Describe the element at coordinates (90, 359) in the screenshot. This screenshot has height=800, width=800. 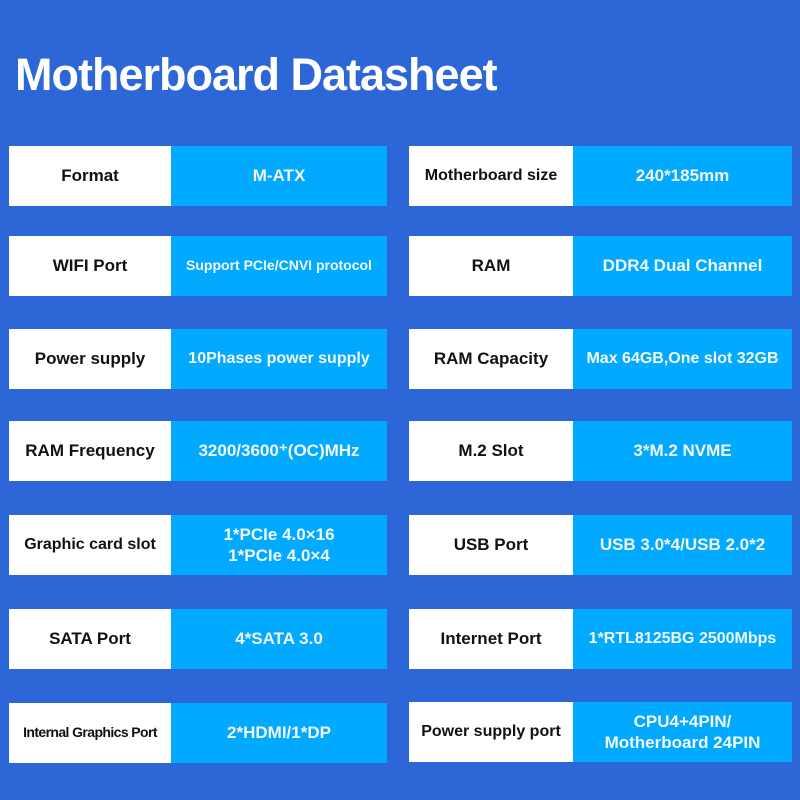
I see `spec-label: Power supply` at that location.